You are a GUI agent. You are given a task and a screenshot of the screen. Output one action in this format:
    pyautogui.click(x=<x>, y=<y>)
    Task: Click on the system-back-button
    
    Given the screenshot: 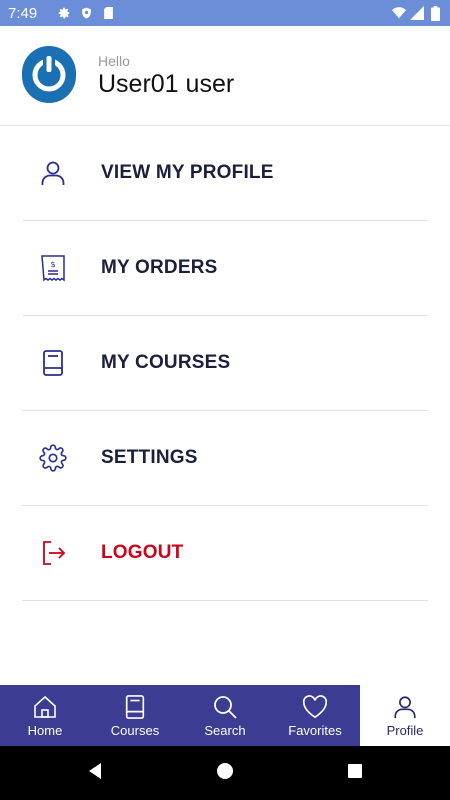 What is the action you would take?
    pyautogui.click(x=95, y=773)
    